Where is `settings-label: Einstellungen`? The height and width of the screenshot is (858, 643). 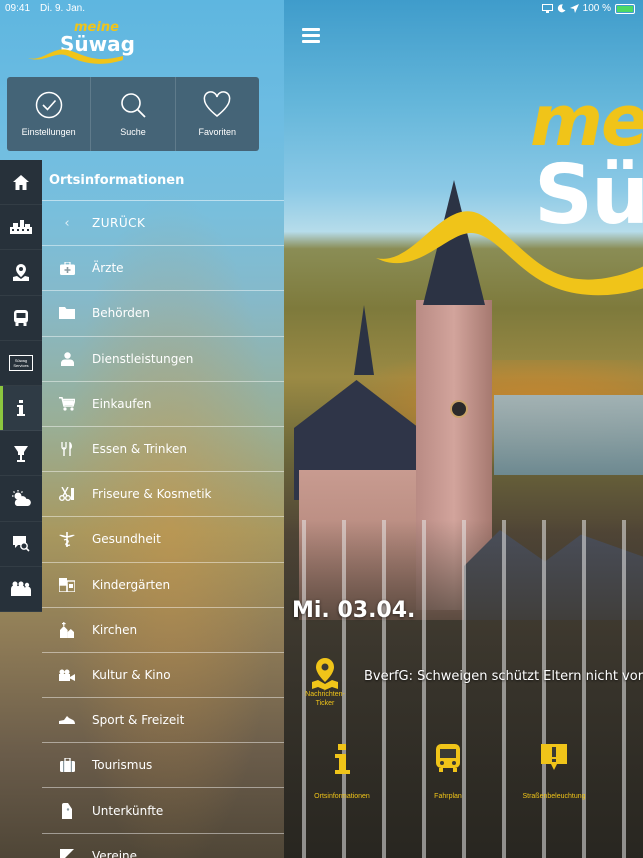
settings-label: Einstellungen is located at coordinates (48, 132).